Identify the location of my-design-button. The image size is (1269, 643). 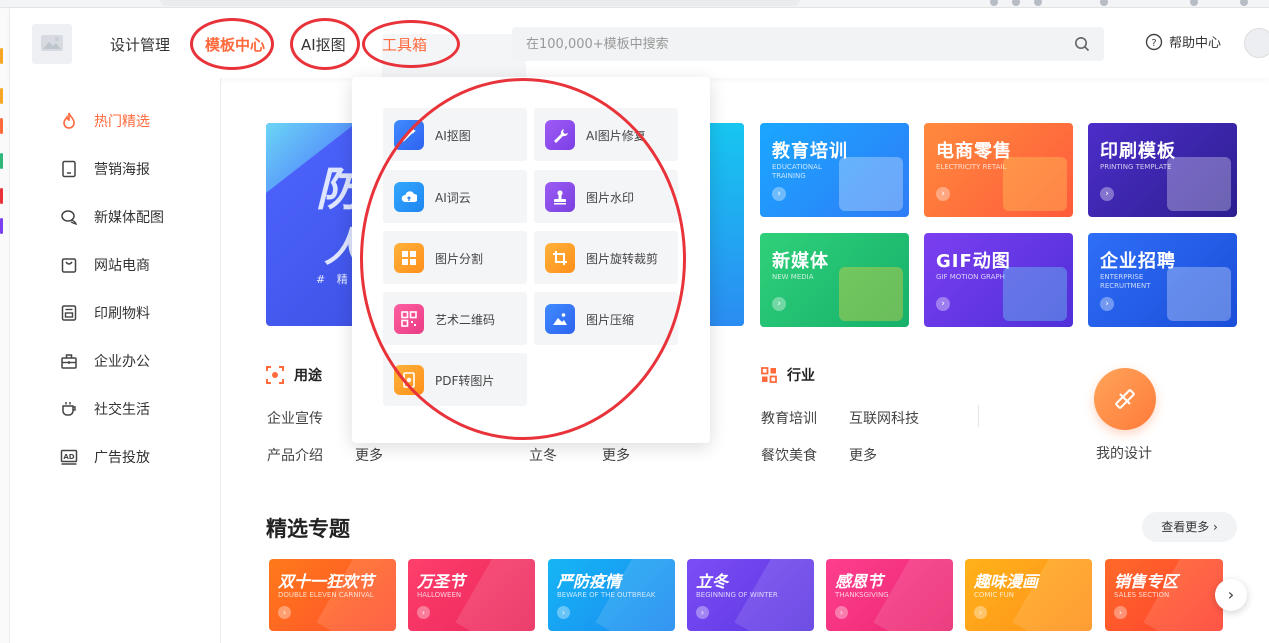
(1125, 399).